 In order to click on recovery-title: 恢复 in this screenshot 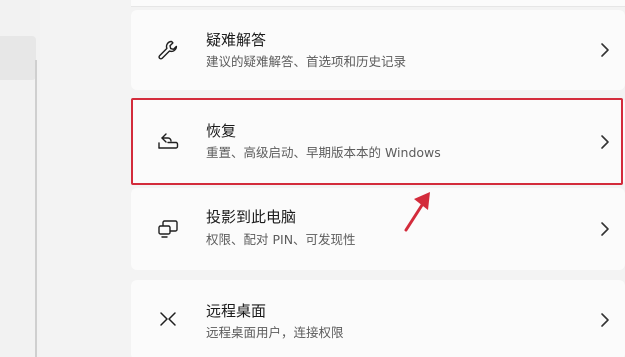, I will do `click(221, 131)`.